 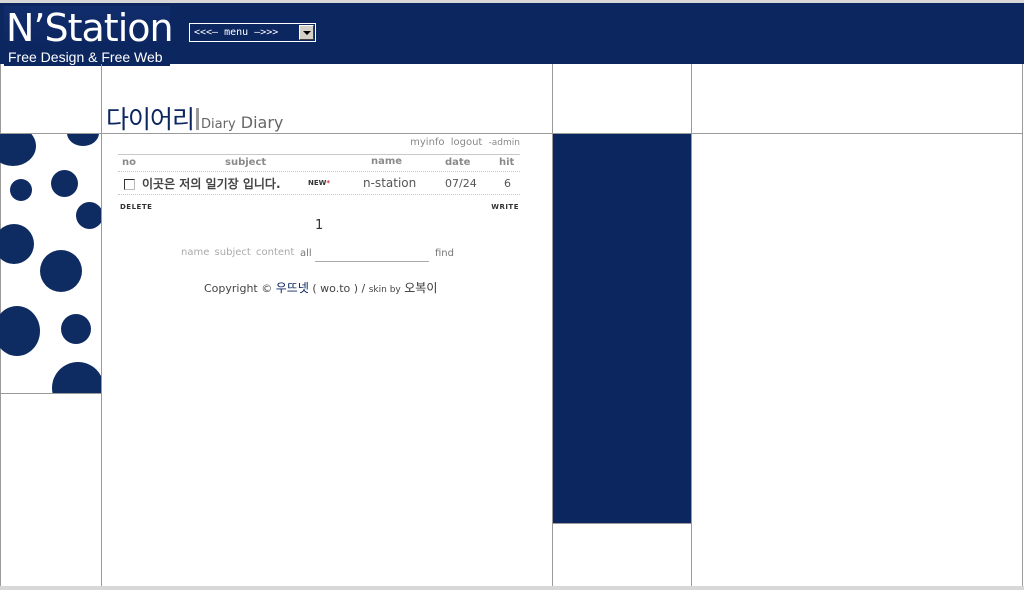 I want to click on decorative-dots-panel, so click(x=50, y=263).